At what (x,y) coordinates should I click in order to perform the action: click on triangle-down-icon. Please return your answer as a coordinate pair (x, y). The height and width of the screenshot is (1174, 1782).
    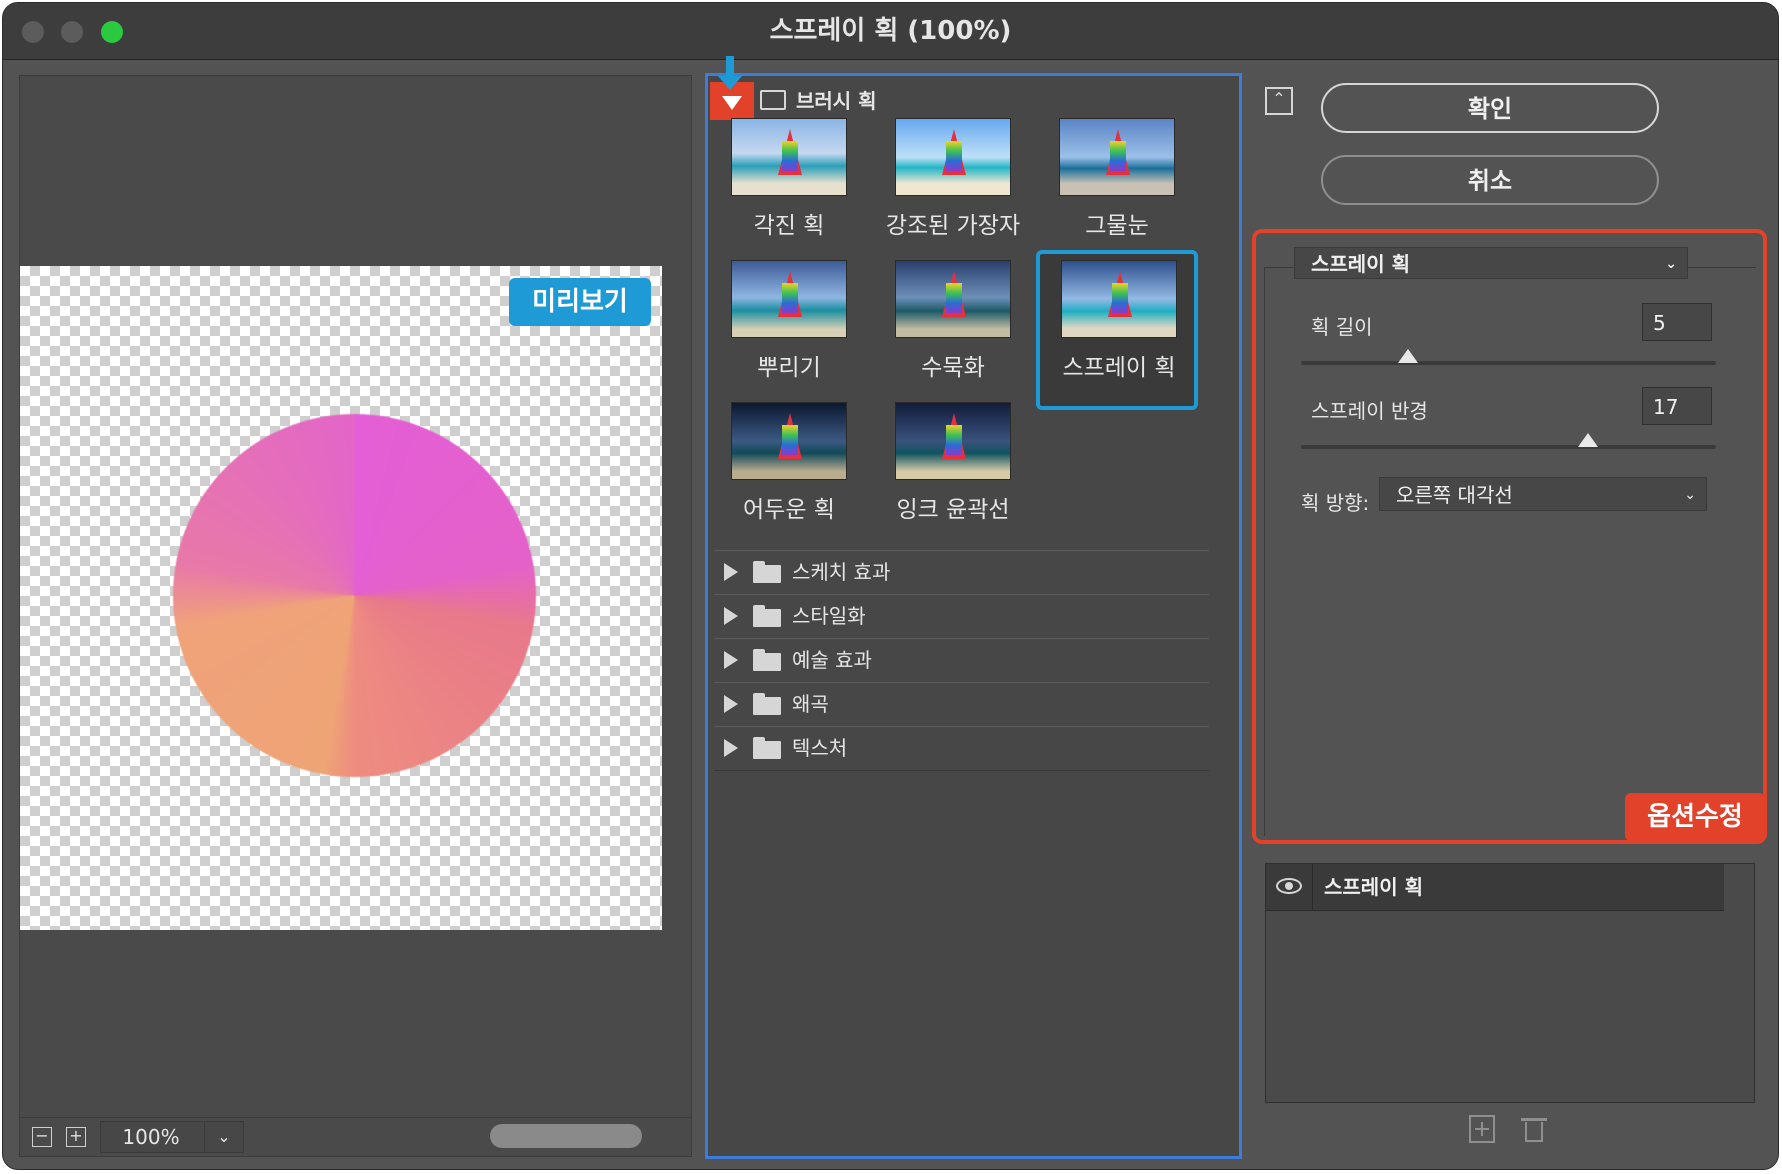
    Looking at the image, I should click on (732, 103).